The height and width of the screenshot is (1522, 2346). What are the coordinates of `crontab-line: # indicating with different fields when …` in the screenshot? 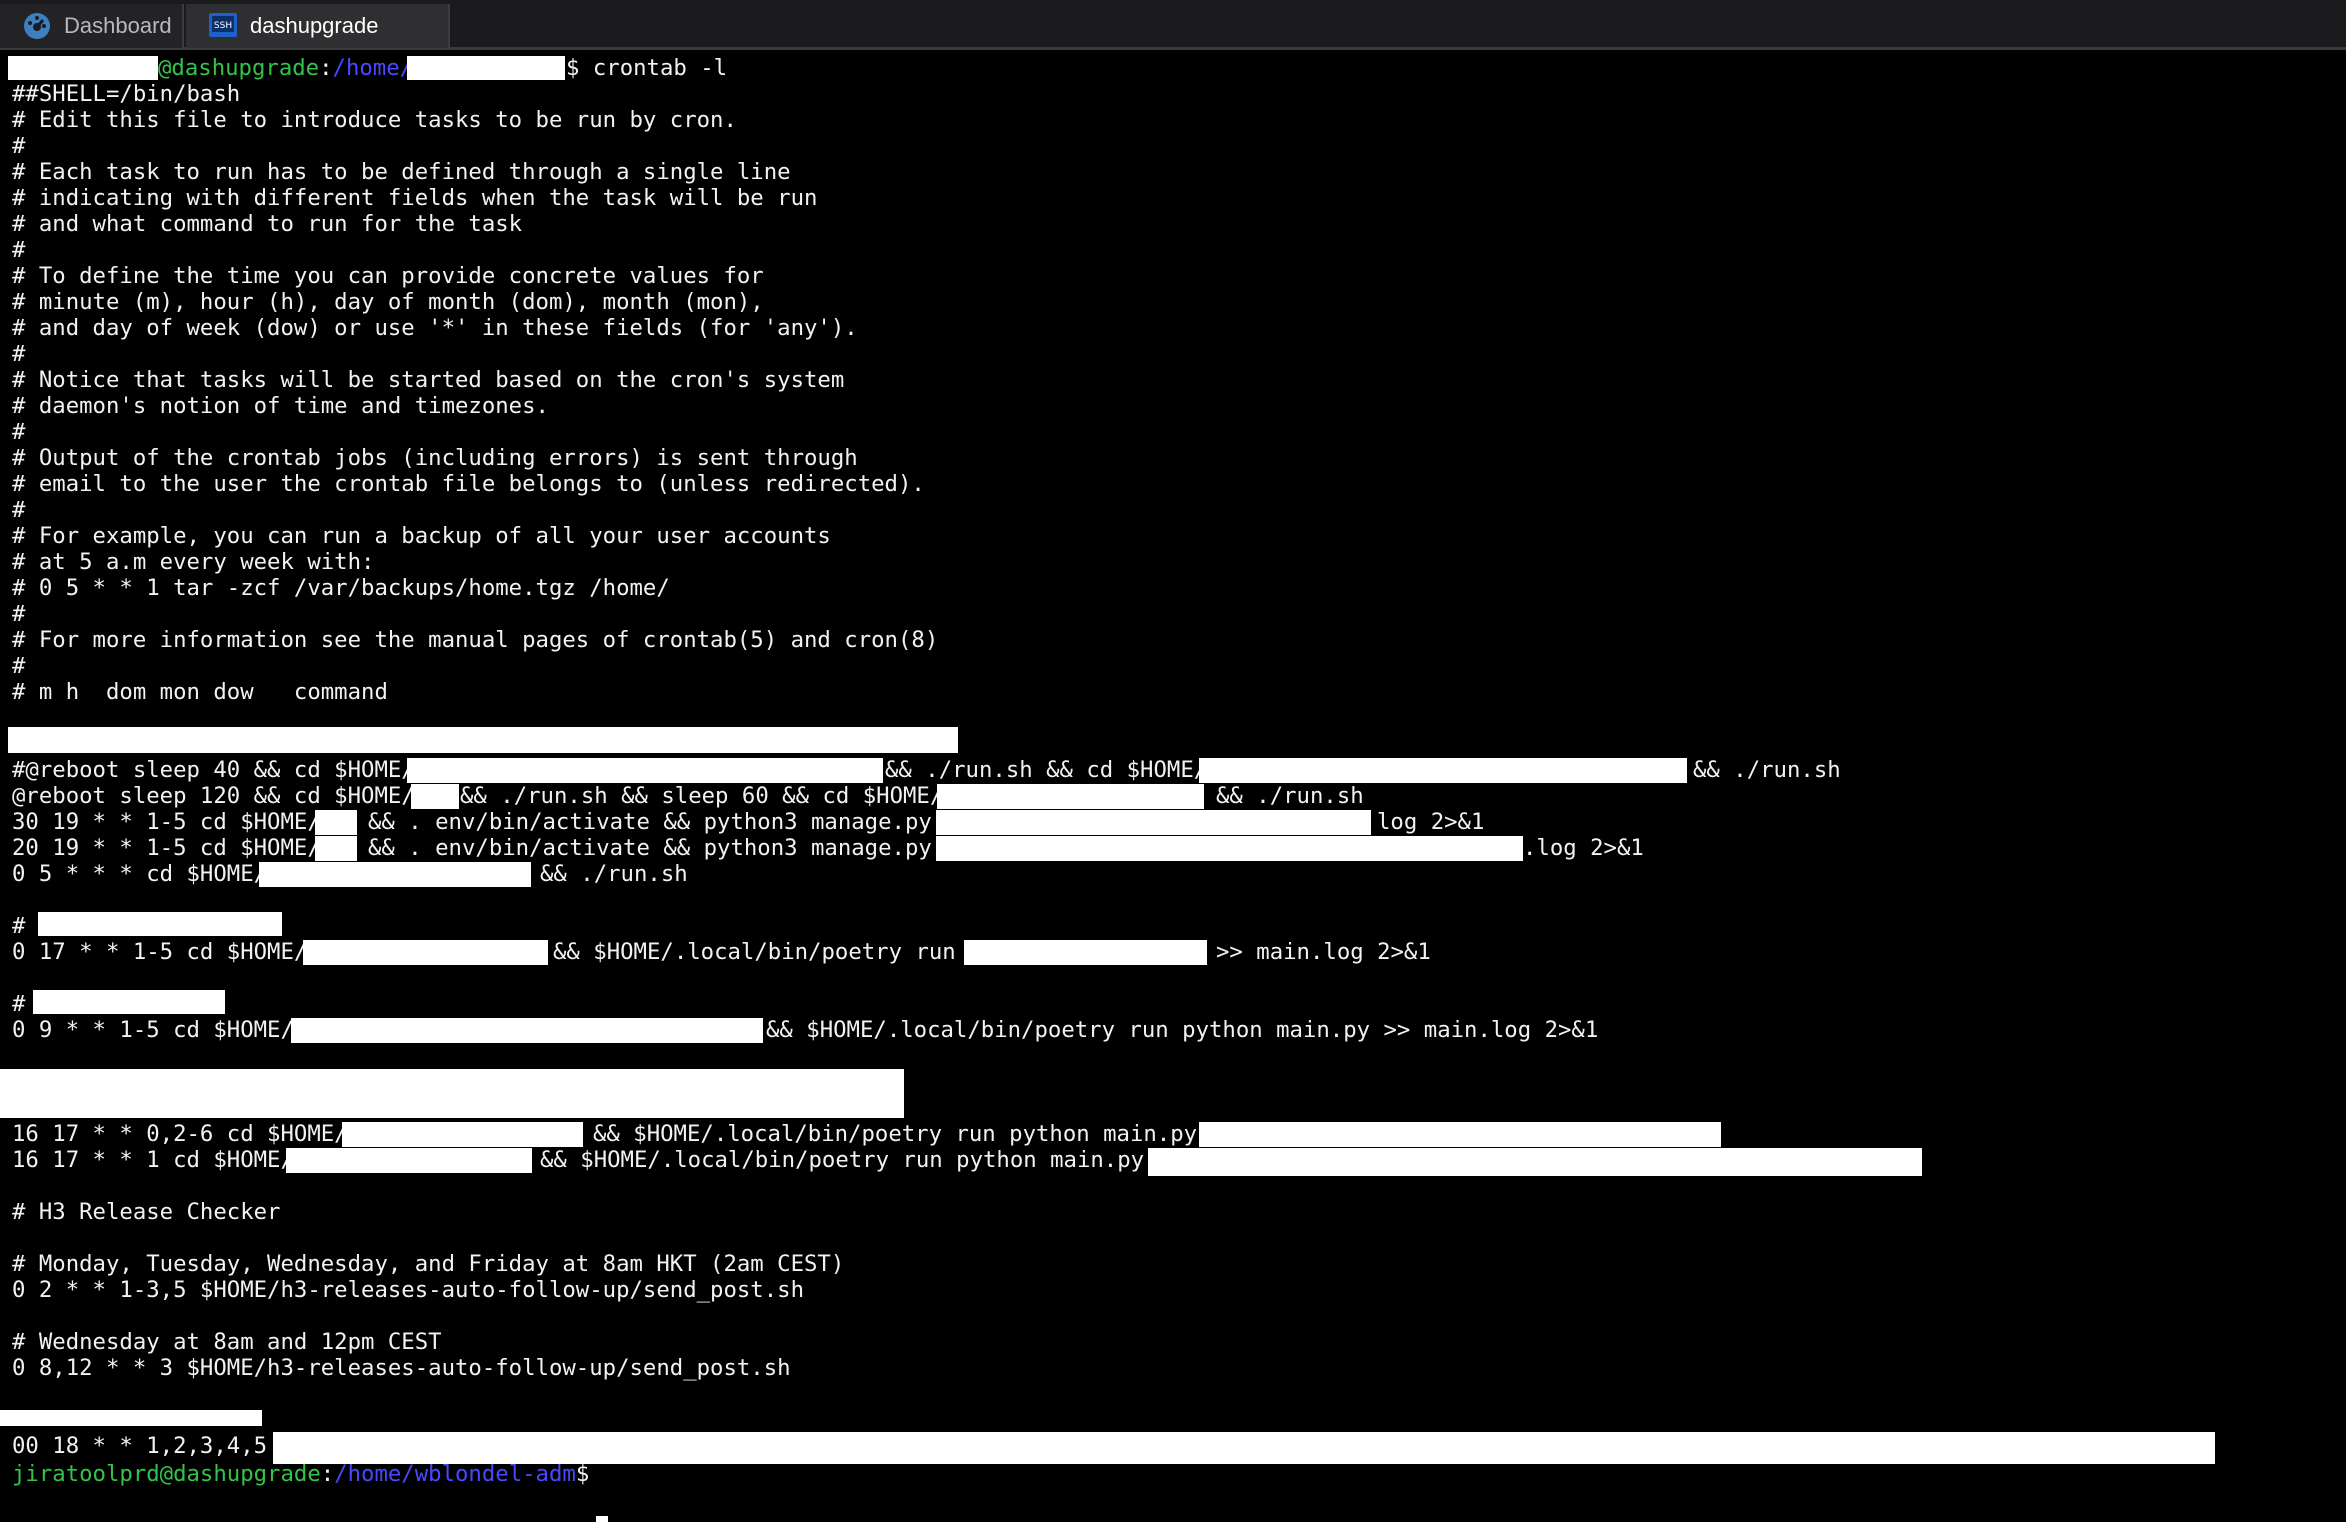 It's located at (415, 198).